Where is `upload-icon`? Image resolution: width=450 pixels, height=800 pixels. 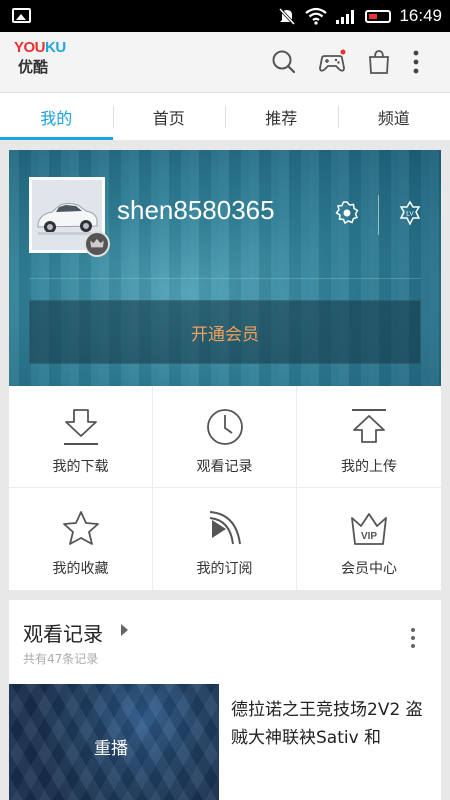 upload-icon is located at coordinates (369, 426).